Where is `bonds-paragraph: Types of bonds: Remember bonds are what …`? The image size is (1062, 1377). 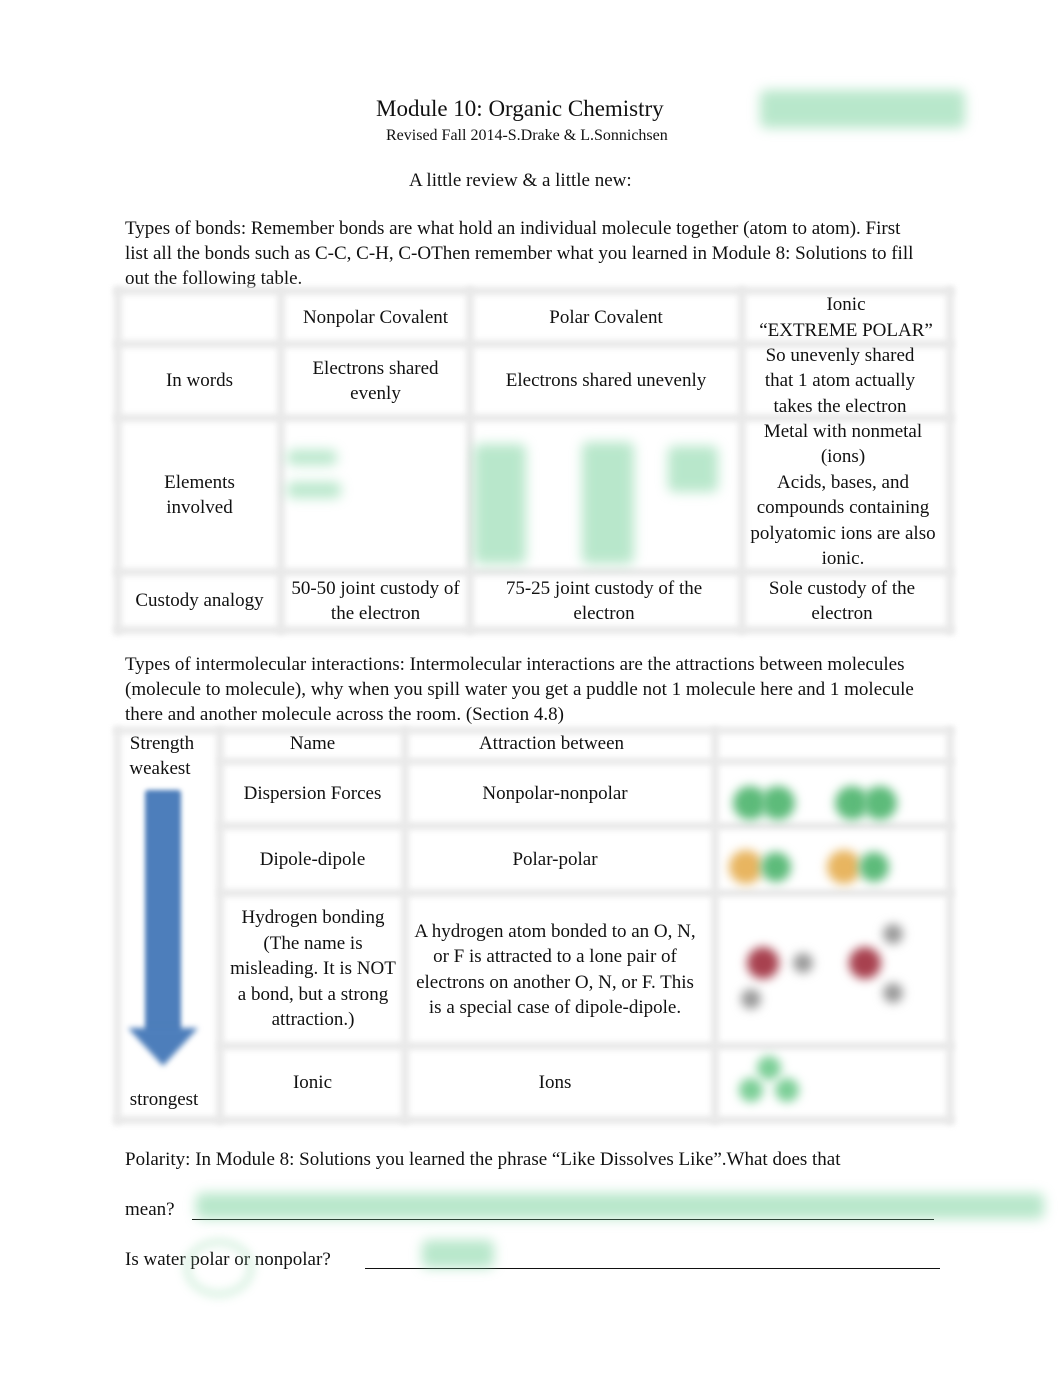
bonds-paragraph: Types of bonds: Remember bonds are what … is located at coordinates (519, 253).